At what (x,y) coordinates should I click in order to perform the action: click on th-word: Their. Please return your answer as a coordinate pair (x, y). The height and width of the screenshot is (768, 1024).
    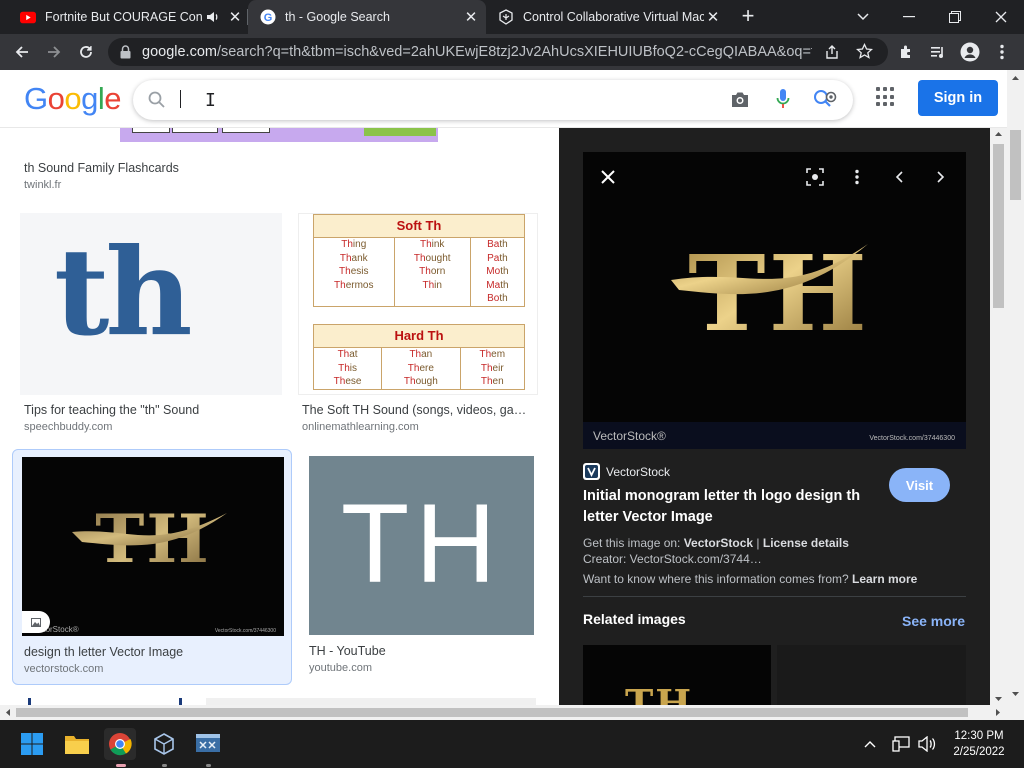
    Looking at the image, I should click on (492, 369).